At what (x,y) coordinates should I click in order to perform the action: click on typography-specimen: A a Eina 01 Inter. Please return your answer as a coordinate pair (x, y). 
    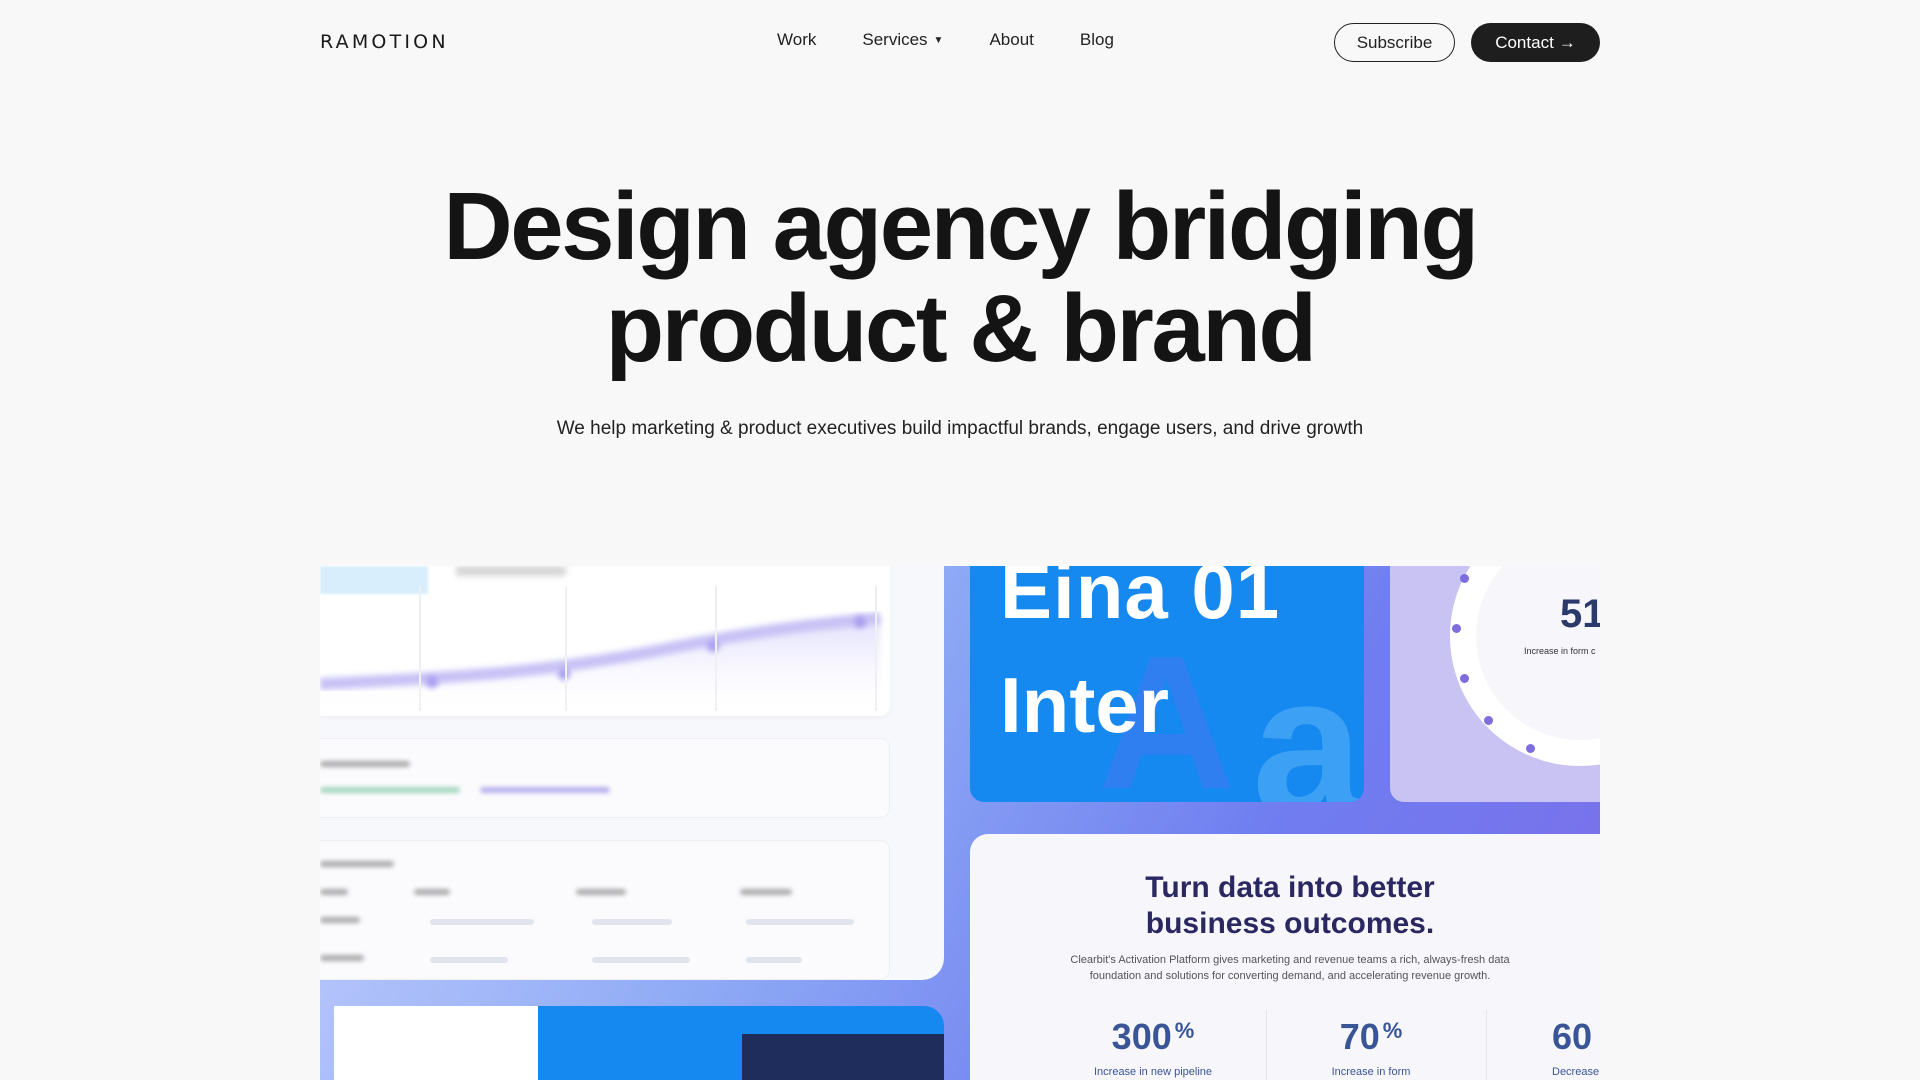
    Looking at the image, I should click on (1167, 684).